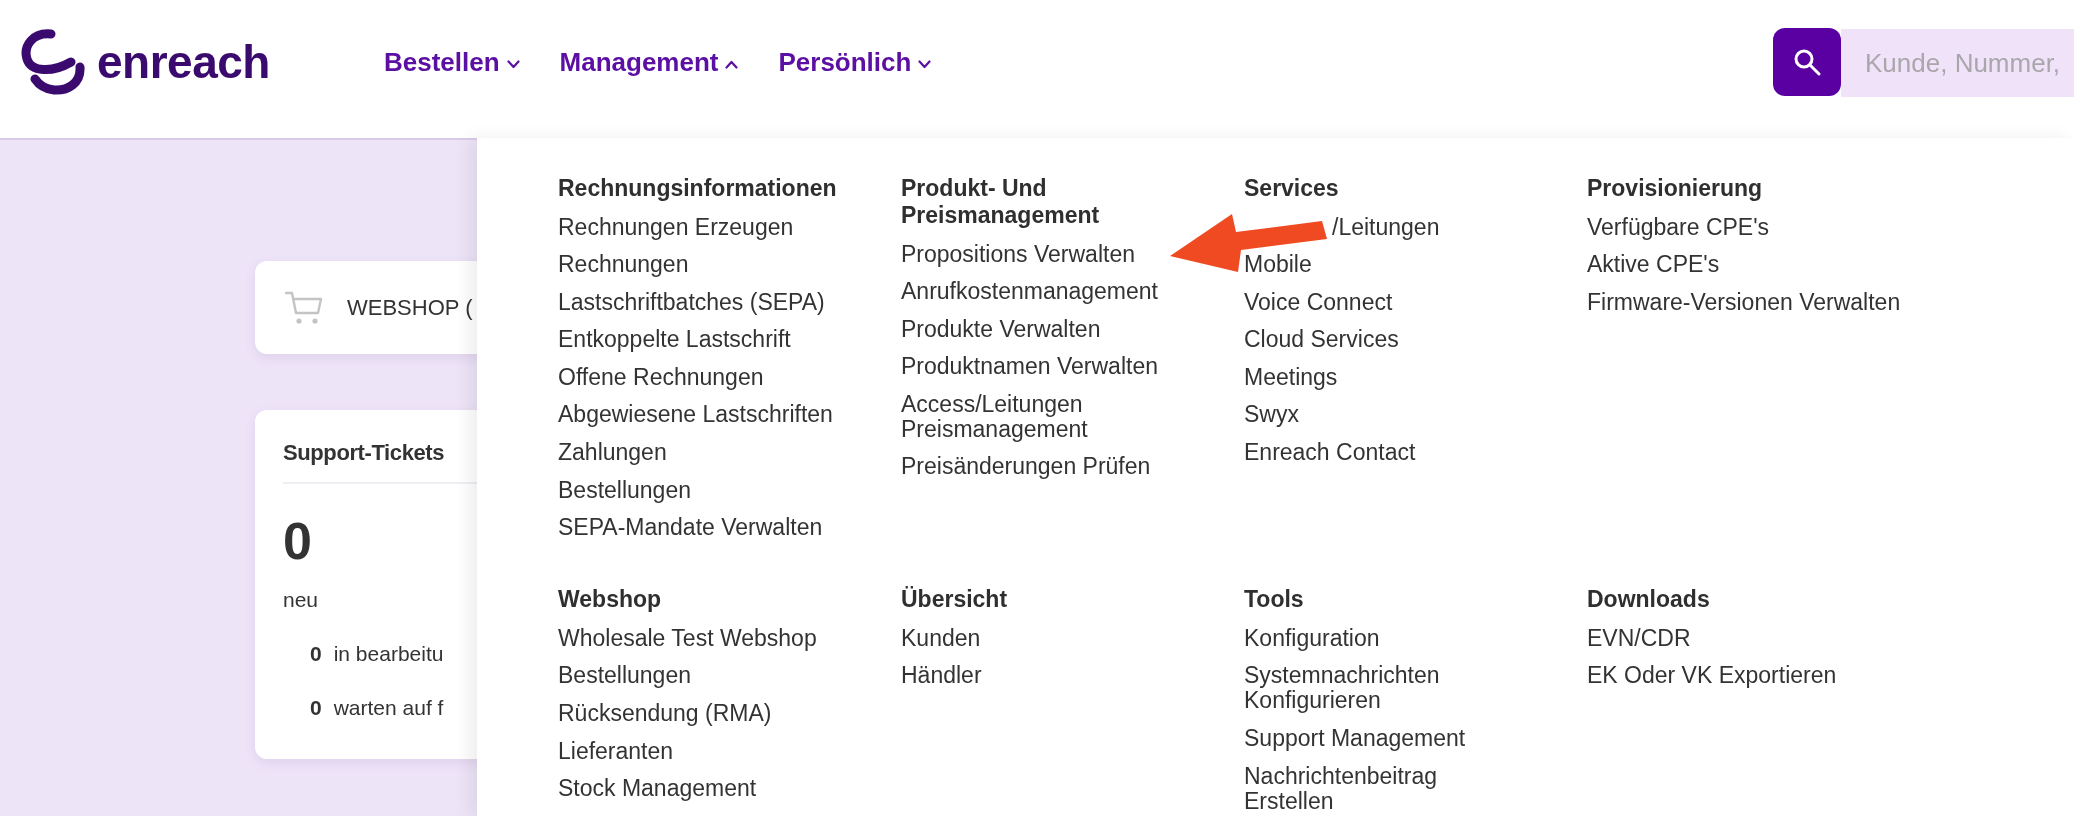 This screenshot has height=816, width=2074. What do you see at coordinates (657, 789) in the screenshot?
I see `menu-link: Stock Management` at bounding box center [657, 789].